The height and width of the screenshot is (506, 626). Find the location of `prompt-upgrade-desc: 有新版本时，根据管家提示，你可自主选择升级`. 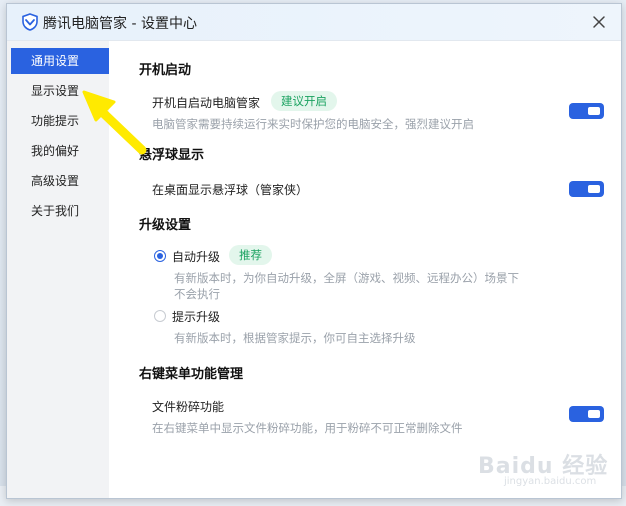

prompt-upgrade-desc: 有新版本时，根据管家提示，你可自主选择升级 is located at coordinates (295, 338).